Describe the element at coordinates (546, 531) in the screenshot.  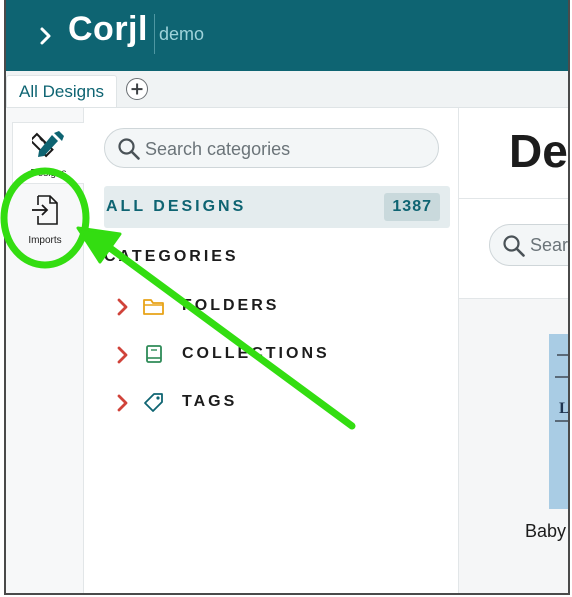
I see `design-card-title: Baby A` at that location.